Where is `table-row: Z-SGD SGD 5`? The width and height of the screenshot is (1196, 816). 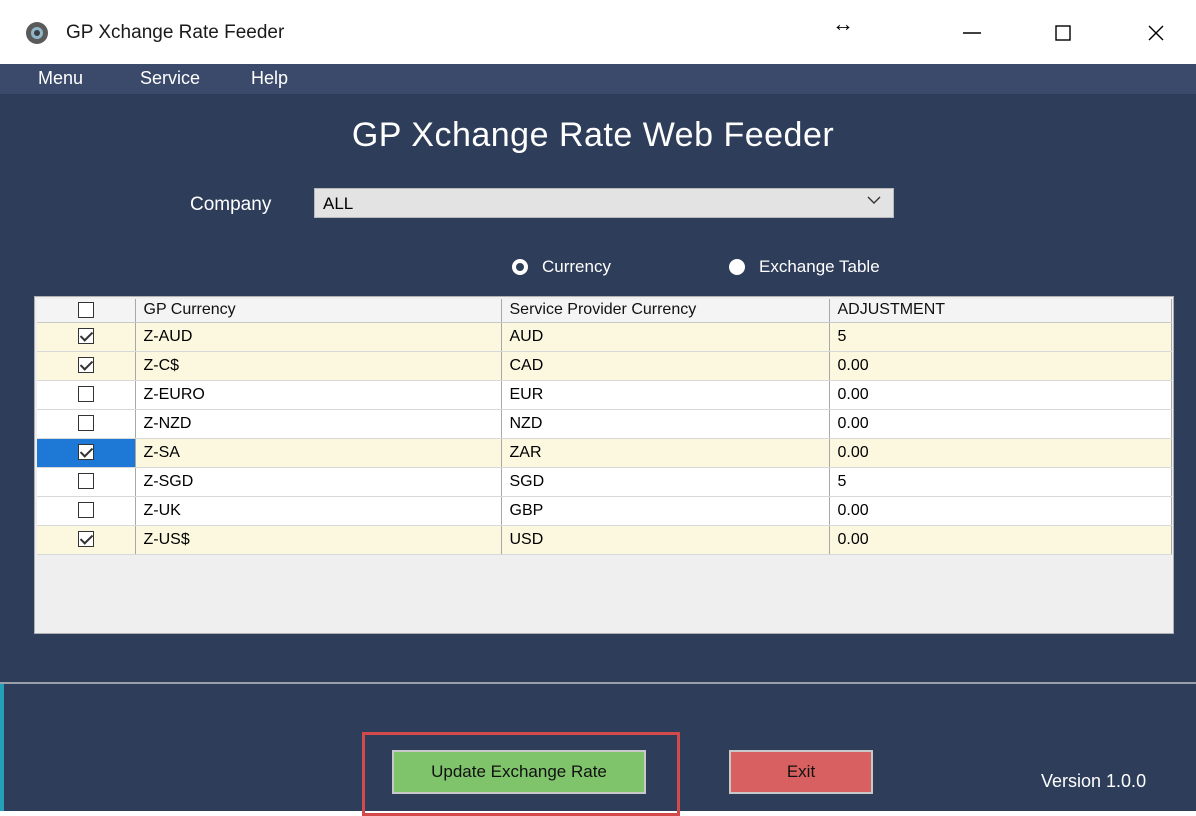 table-row: Z-SGD SGD 5 is located at coordinates (604, 482).